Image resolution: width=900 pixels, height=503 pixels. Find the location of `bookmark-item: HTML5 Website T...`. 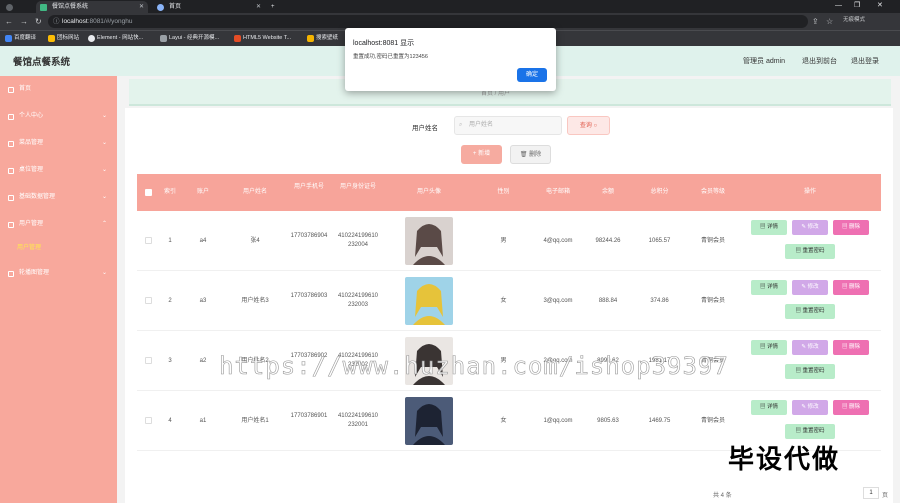

bookmark-item: HTML5 Website T... is located at coordinates (262, 38).